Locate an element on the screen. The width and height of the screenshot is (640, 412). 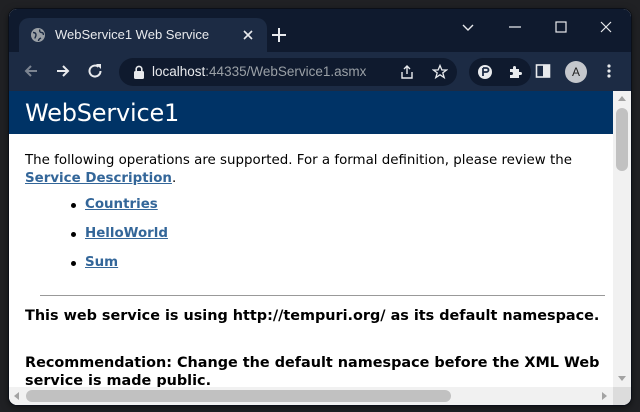
list-item: Sum is located at coordinates (119, 268).